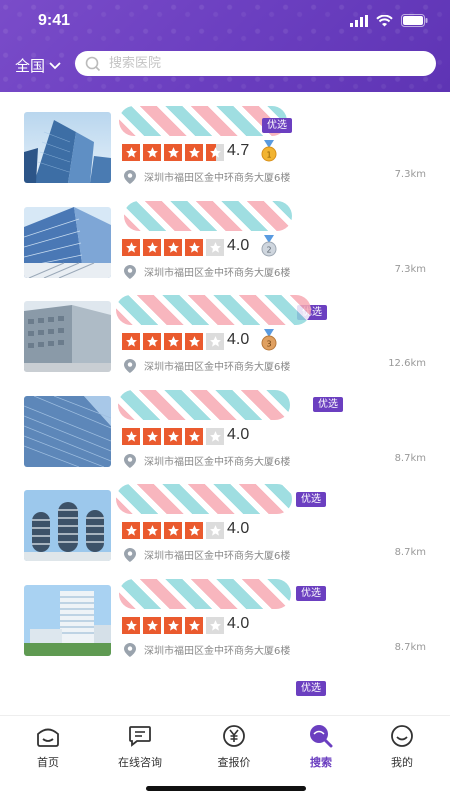 The width and height of the screenshot is (450, 800). What do you see at coordinates (268, 344) in the screenshot?
I see `svg-text: 3` at bounding box center [268, 344].